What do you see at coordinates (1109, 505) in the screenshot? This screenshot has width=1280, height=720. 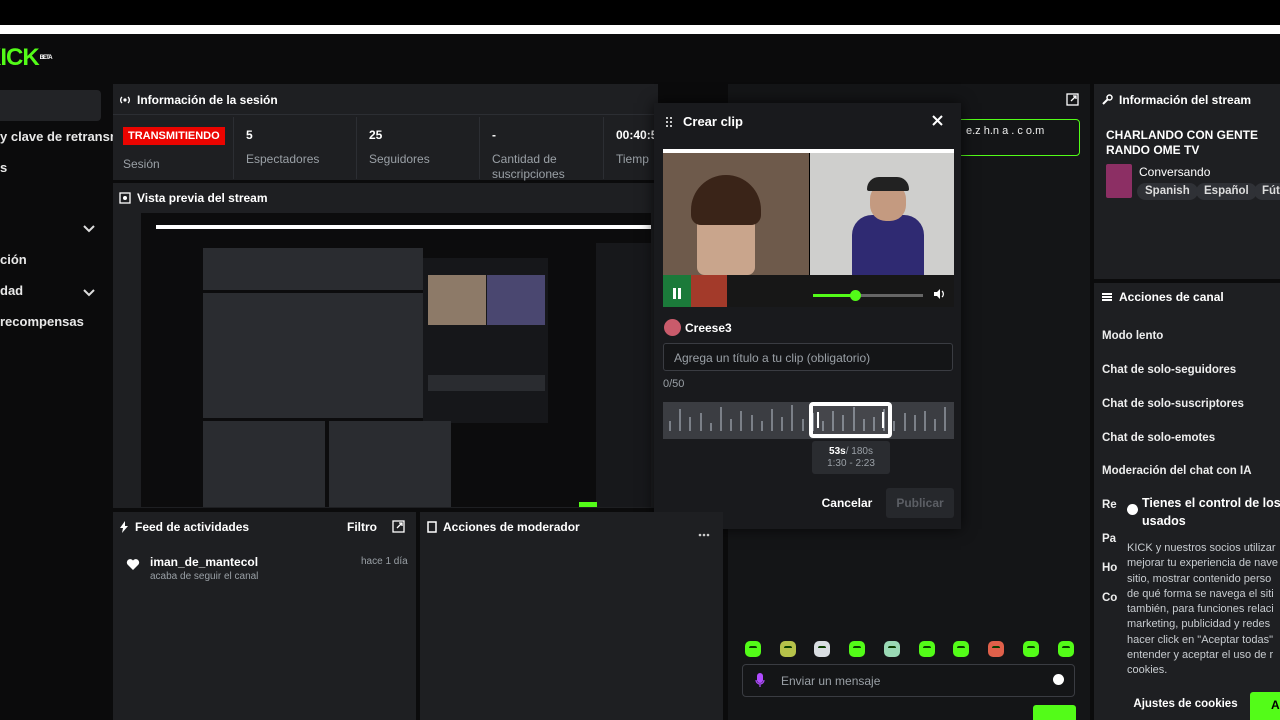 I see `channel-action-peek: Re` at bounding box center [1109, 505].